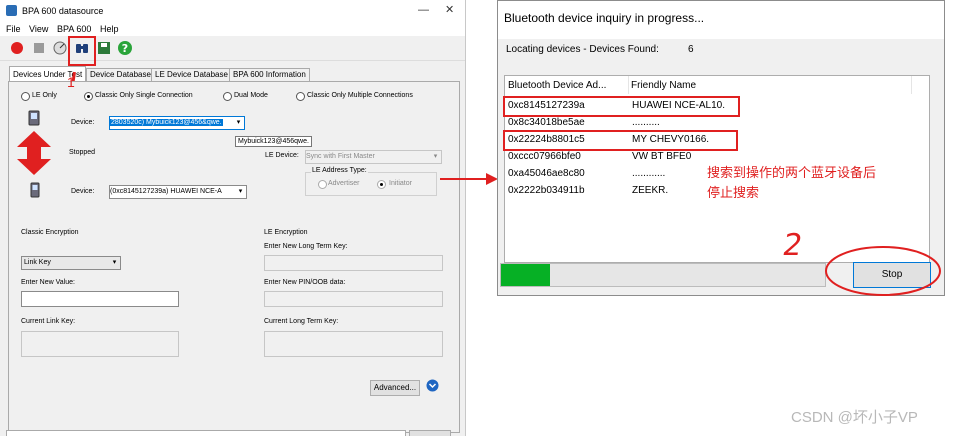 The width and height of the screenshot is (959, 436). What do you see at coordinates (44, 95) in the screenshot?
I see `radio-le-only-label: LE Only` at bounding box center [44, 95].